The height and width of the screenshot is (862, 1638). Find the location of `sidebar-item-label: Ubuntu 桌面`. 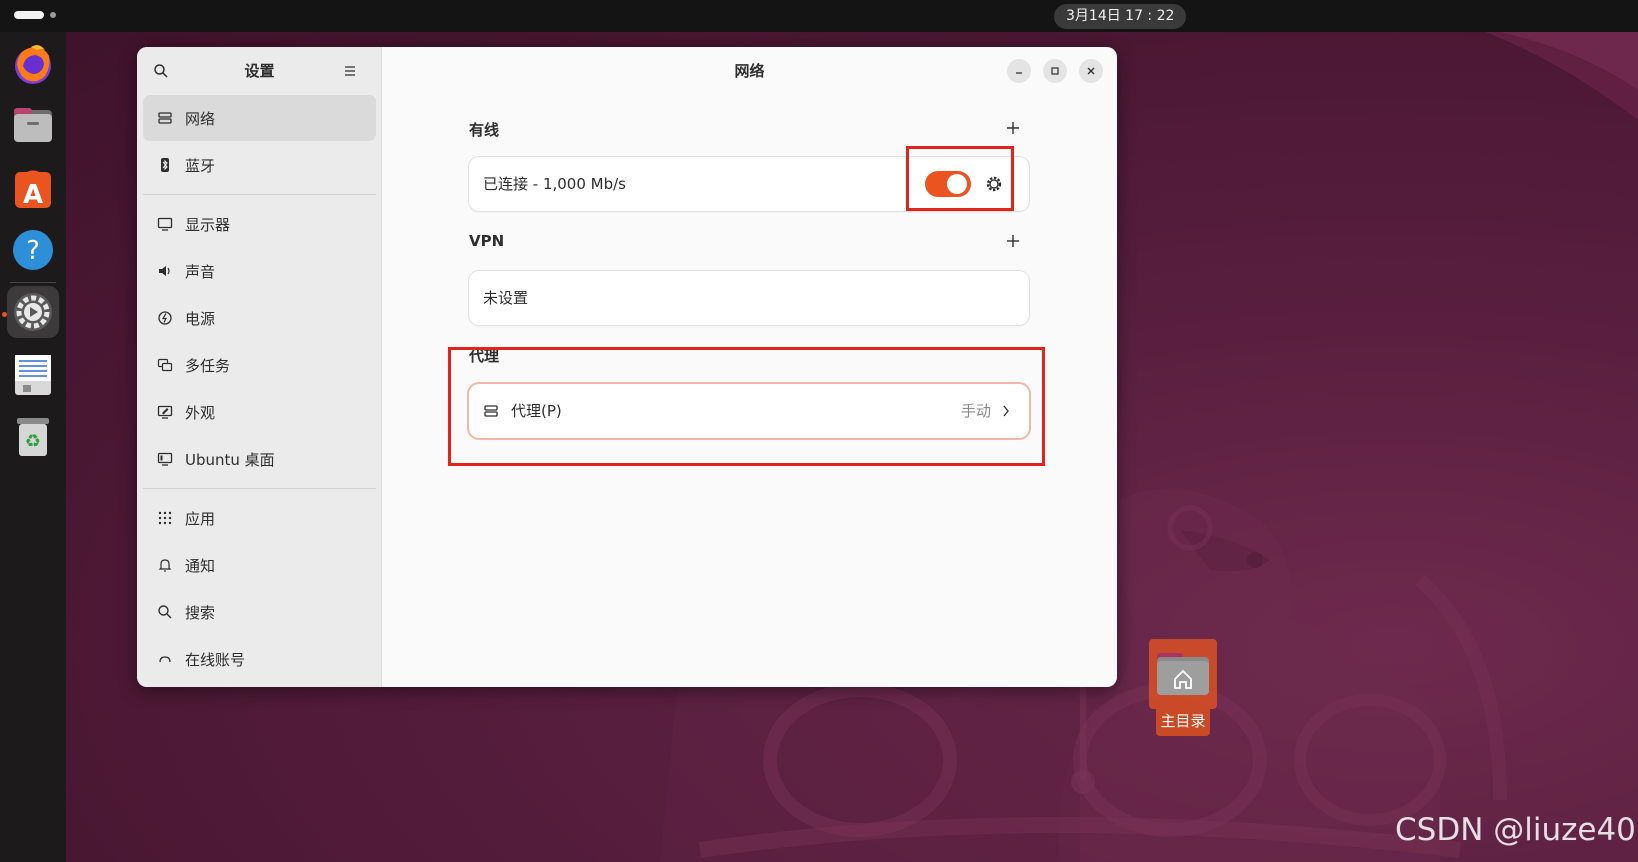

sidebar-item-label: Ubuntu 桌面 is located at coordinates (230, 459).